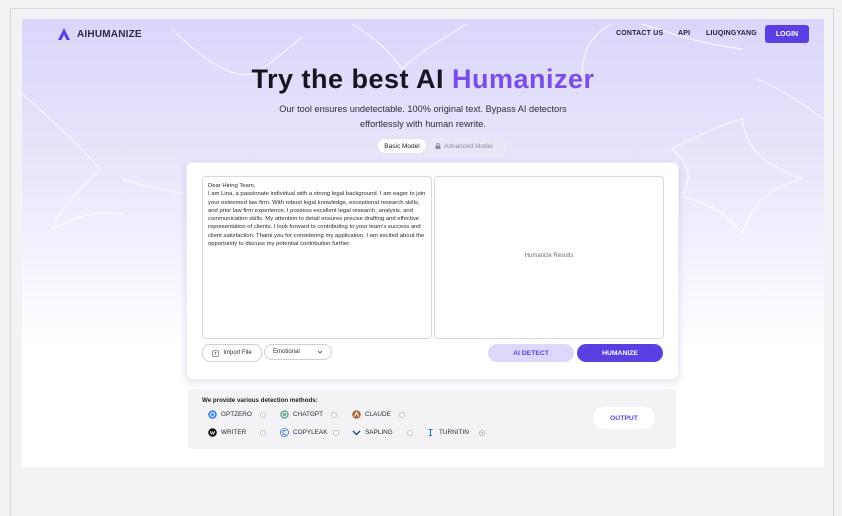 Image resolution: width=842 pixels, height=516 pixels. I want to click on writer-icon, so click(212, 432).